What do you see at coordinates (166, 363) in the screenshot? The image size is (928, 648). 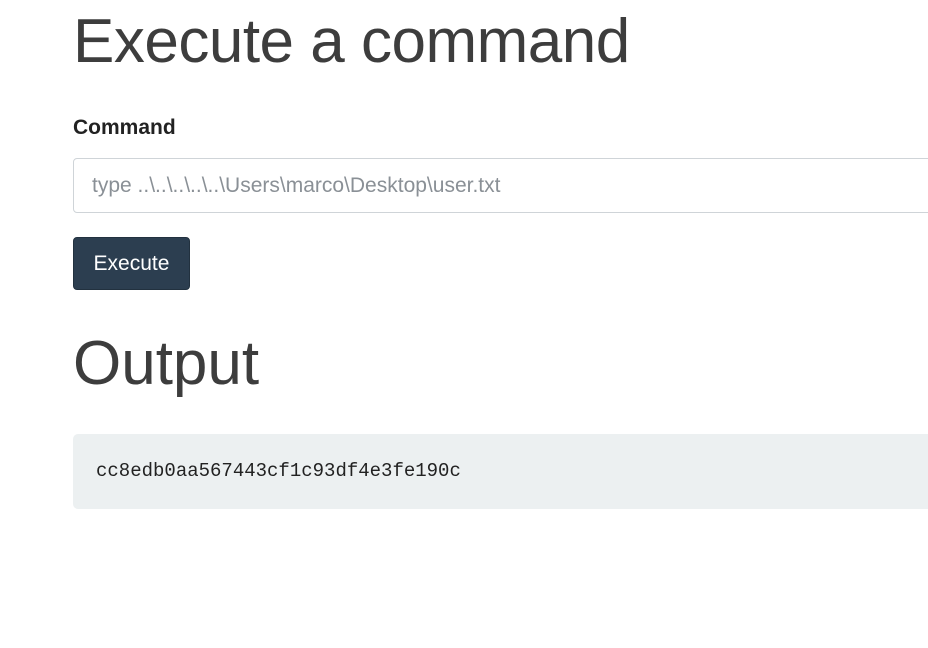 I see `output-heading: Output` at bounding box center [166, 363].